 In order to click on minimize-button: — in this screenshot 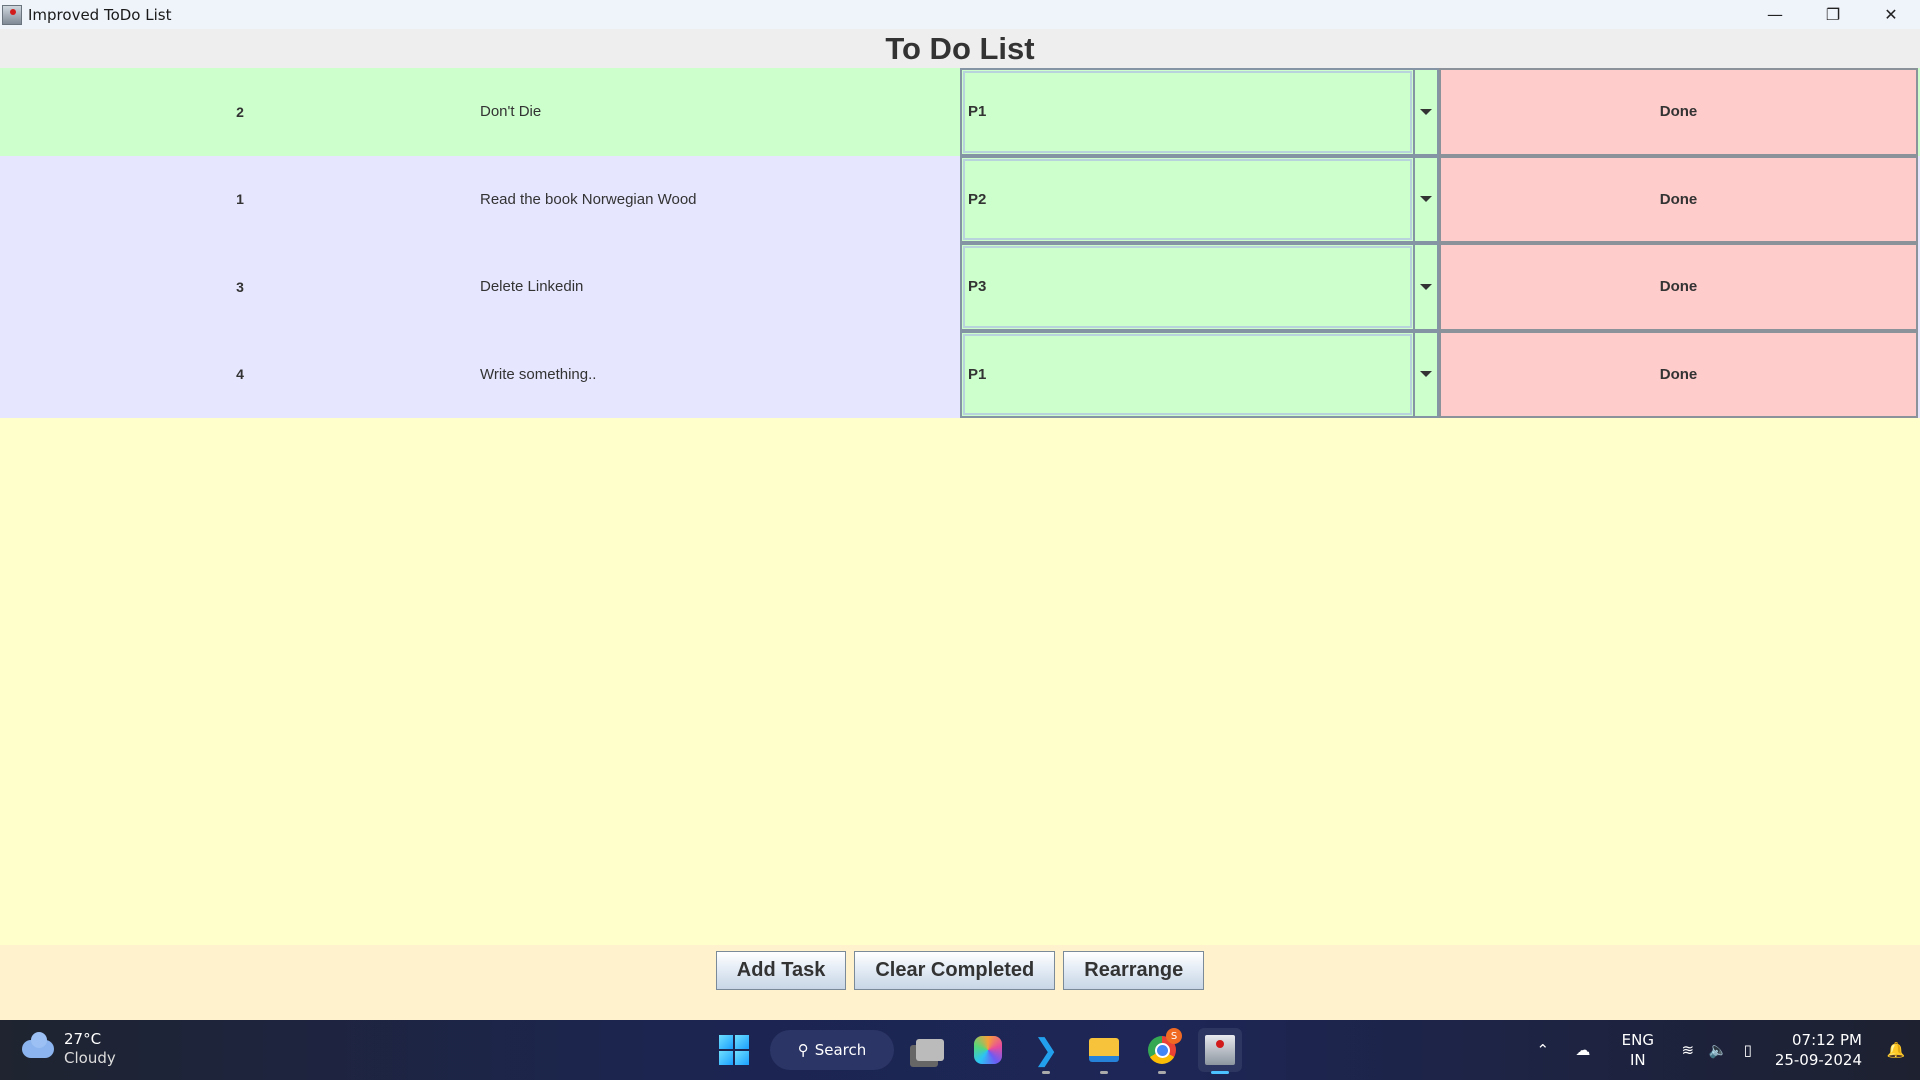, I will do `click(1775, 14)`.